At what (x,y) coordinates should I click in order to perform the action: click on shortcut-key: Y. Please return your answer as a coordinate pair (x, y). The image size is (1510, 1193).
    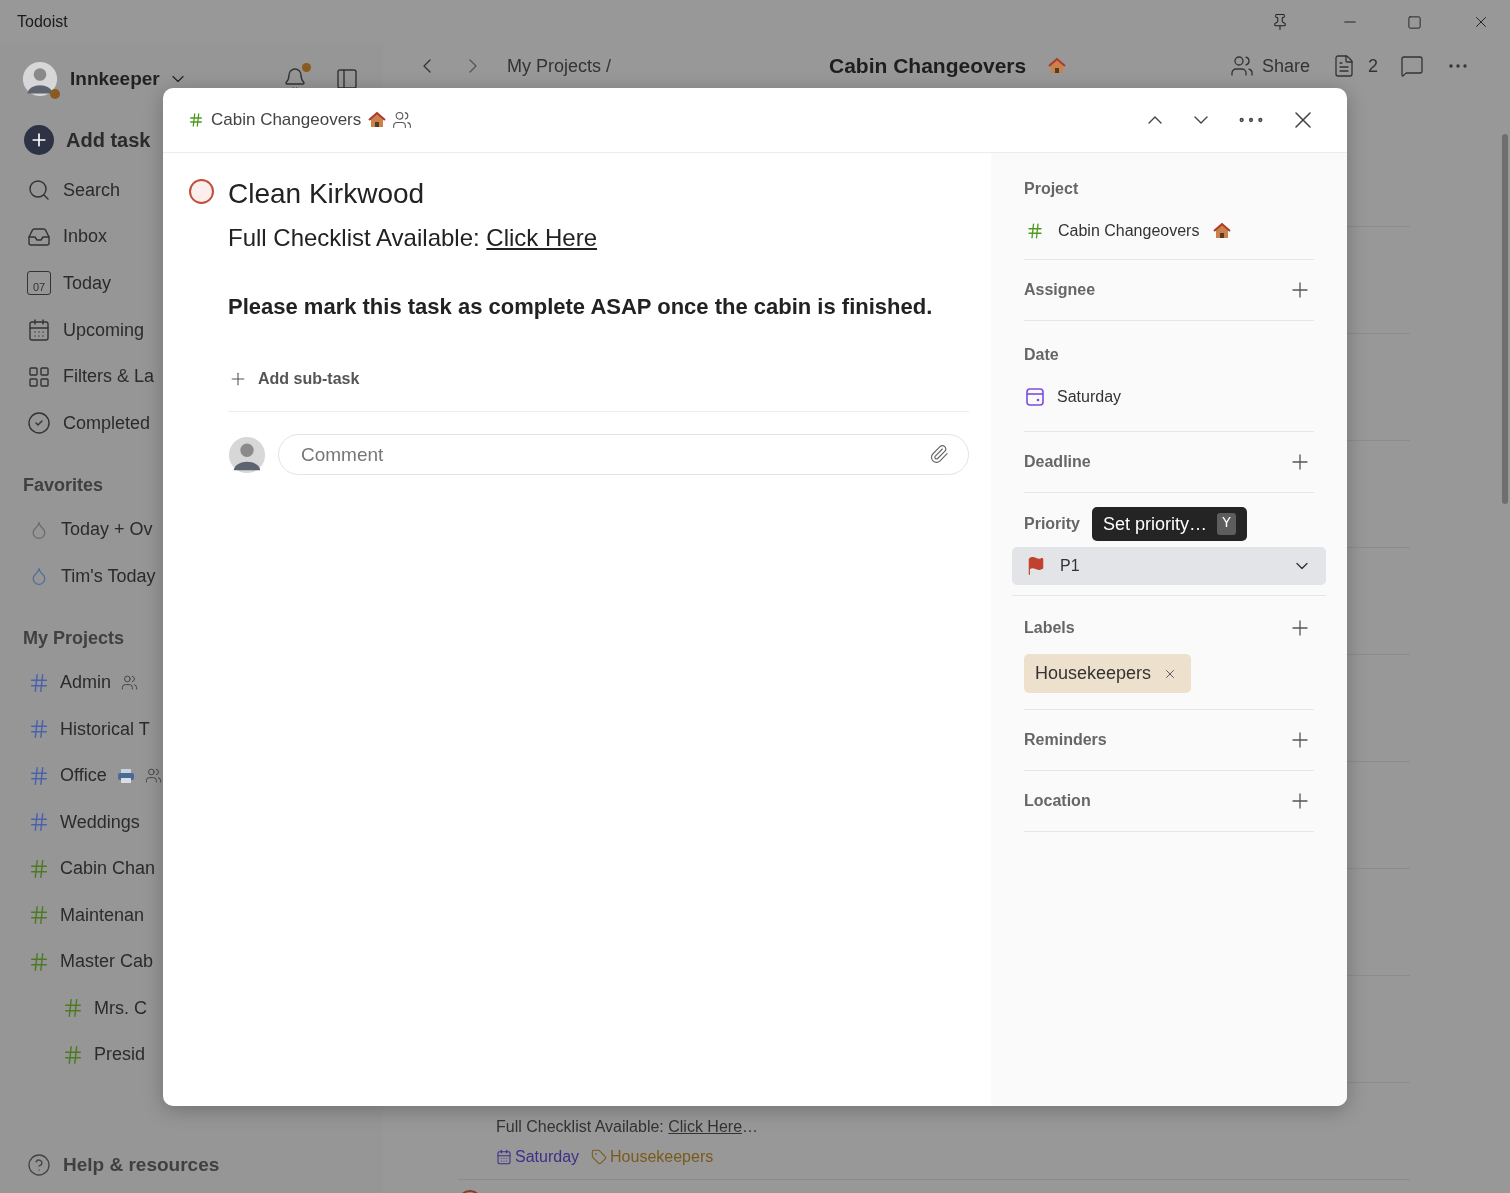
    Looking at the image, I should click on (1227, 524).